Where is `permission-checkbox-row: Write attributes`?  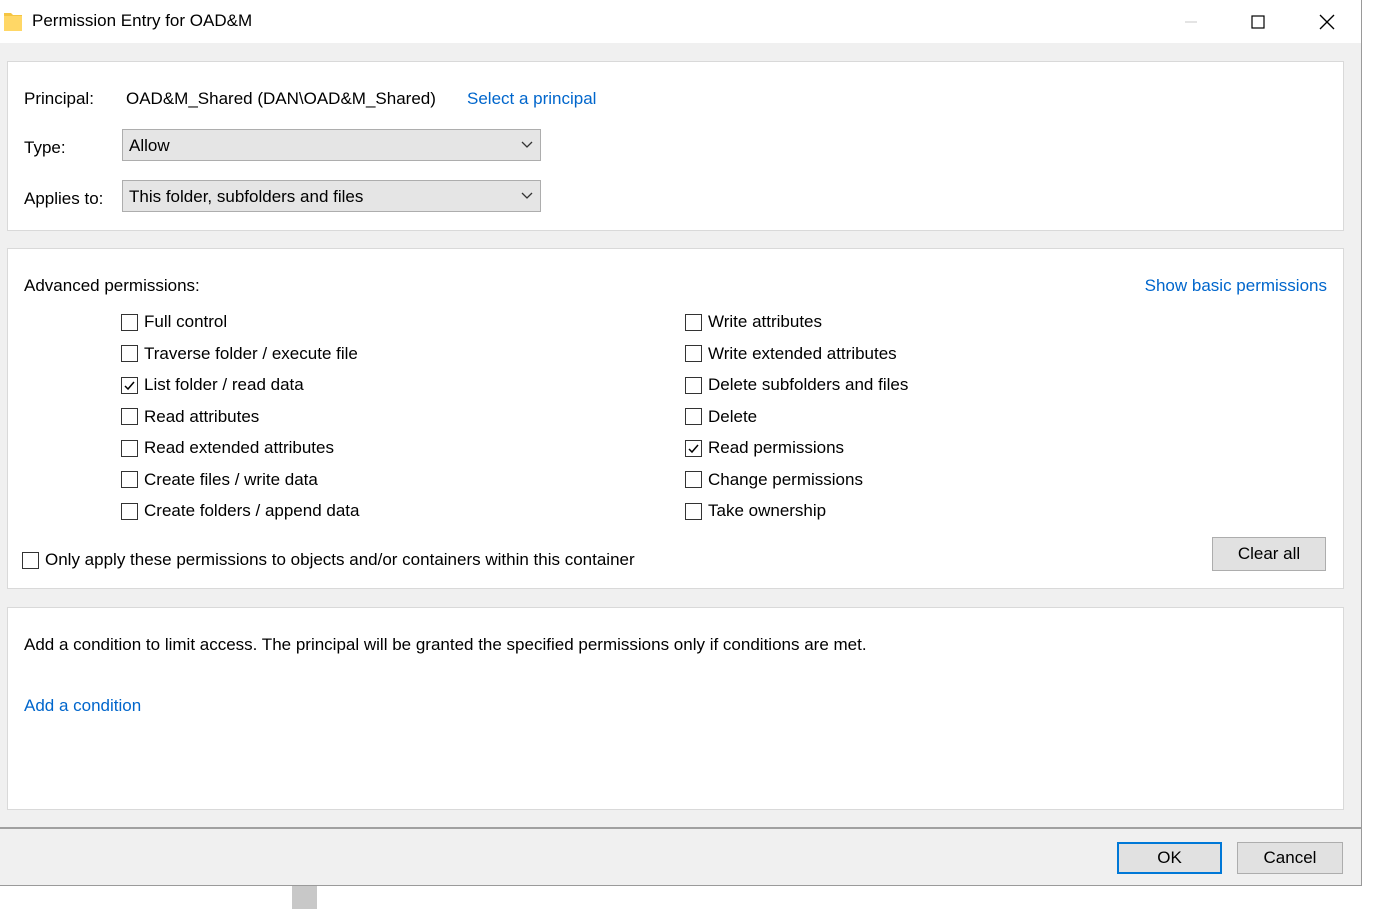 permission-checkbox-row: Write attributes is located at coordinates (753, 322).